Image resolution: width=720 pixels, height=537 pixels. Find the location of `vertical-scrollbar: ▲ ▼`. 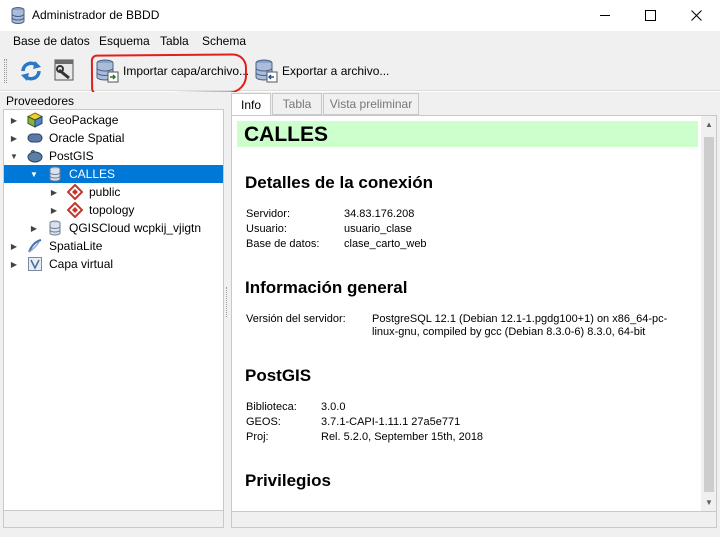

vertical-scrollbar: ▲ ▼ is located at coordinates (708, 313).